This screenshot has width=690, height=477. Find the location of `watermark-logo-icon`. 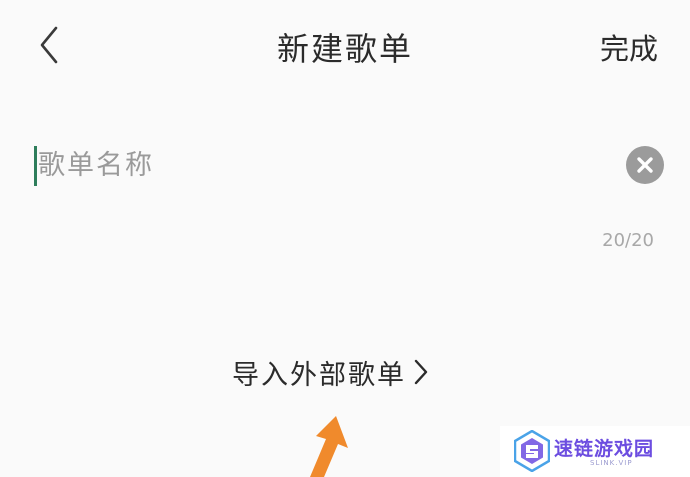

watermark-logo-icon is located at coordinates (532, 451).